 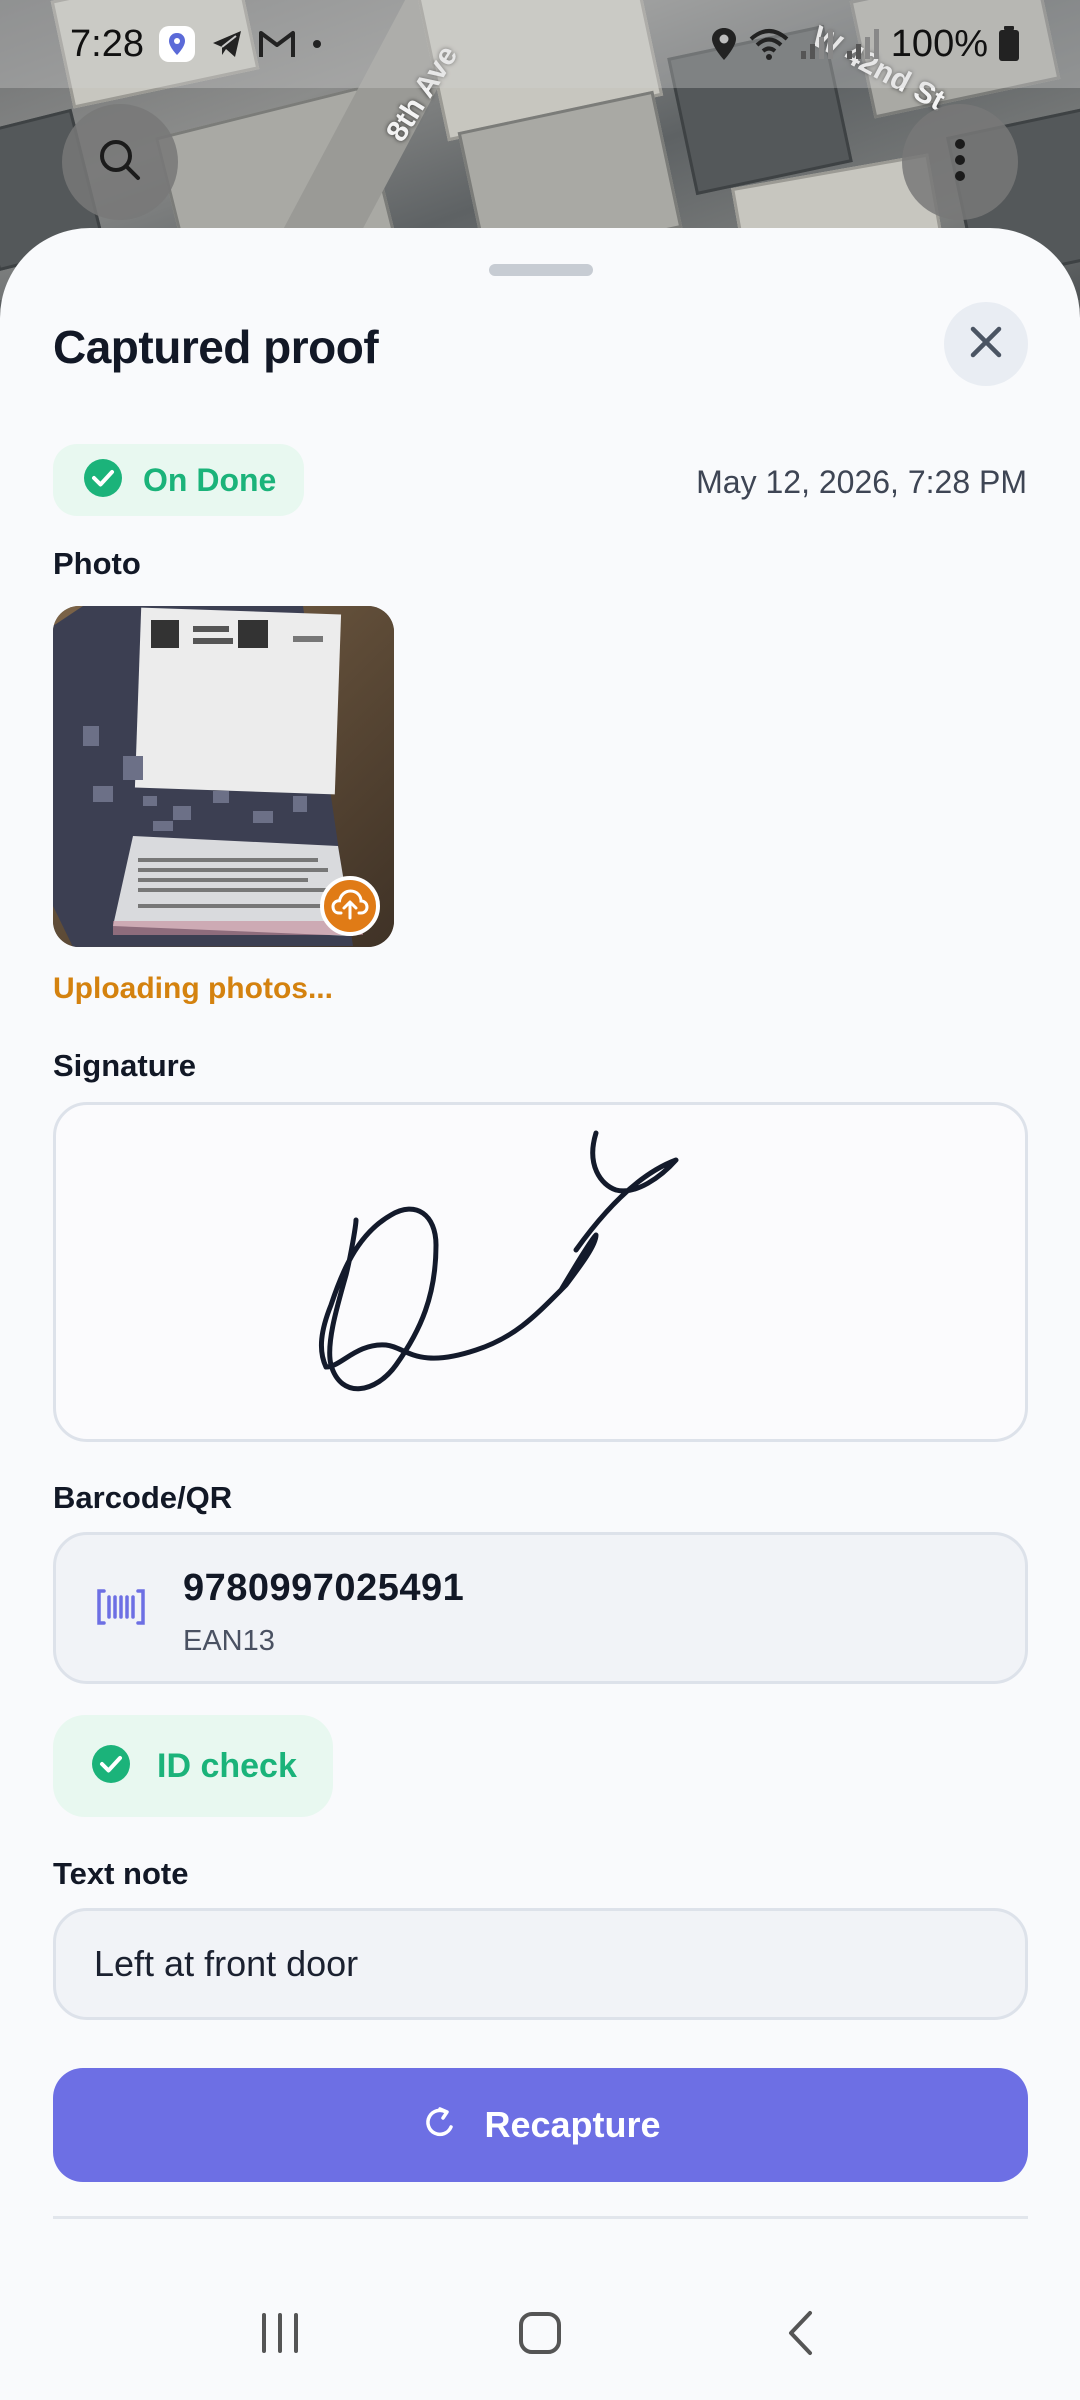 I want to click on wifi-icon, so click(x=769, y=44).